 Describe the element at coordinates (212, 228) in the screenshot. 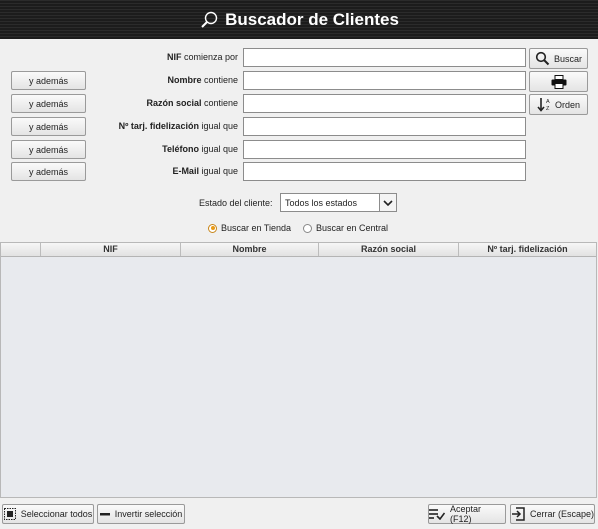

I see `radio-selected-icon` at that location.